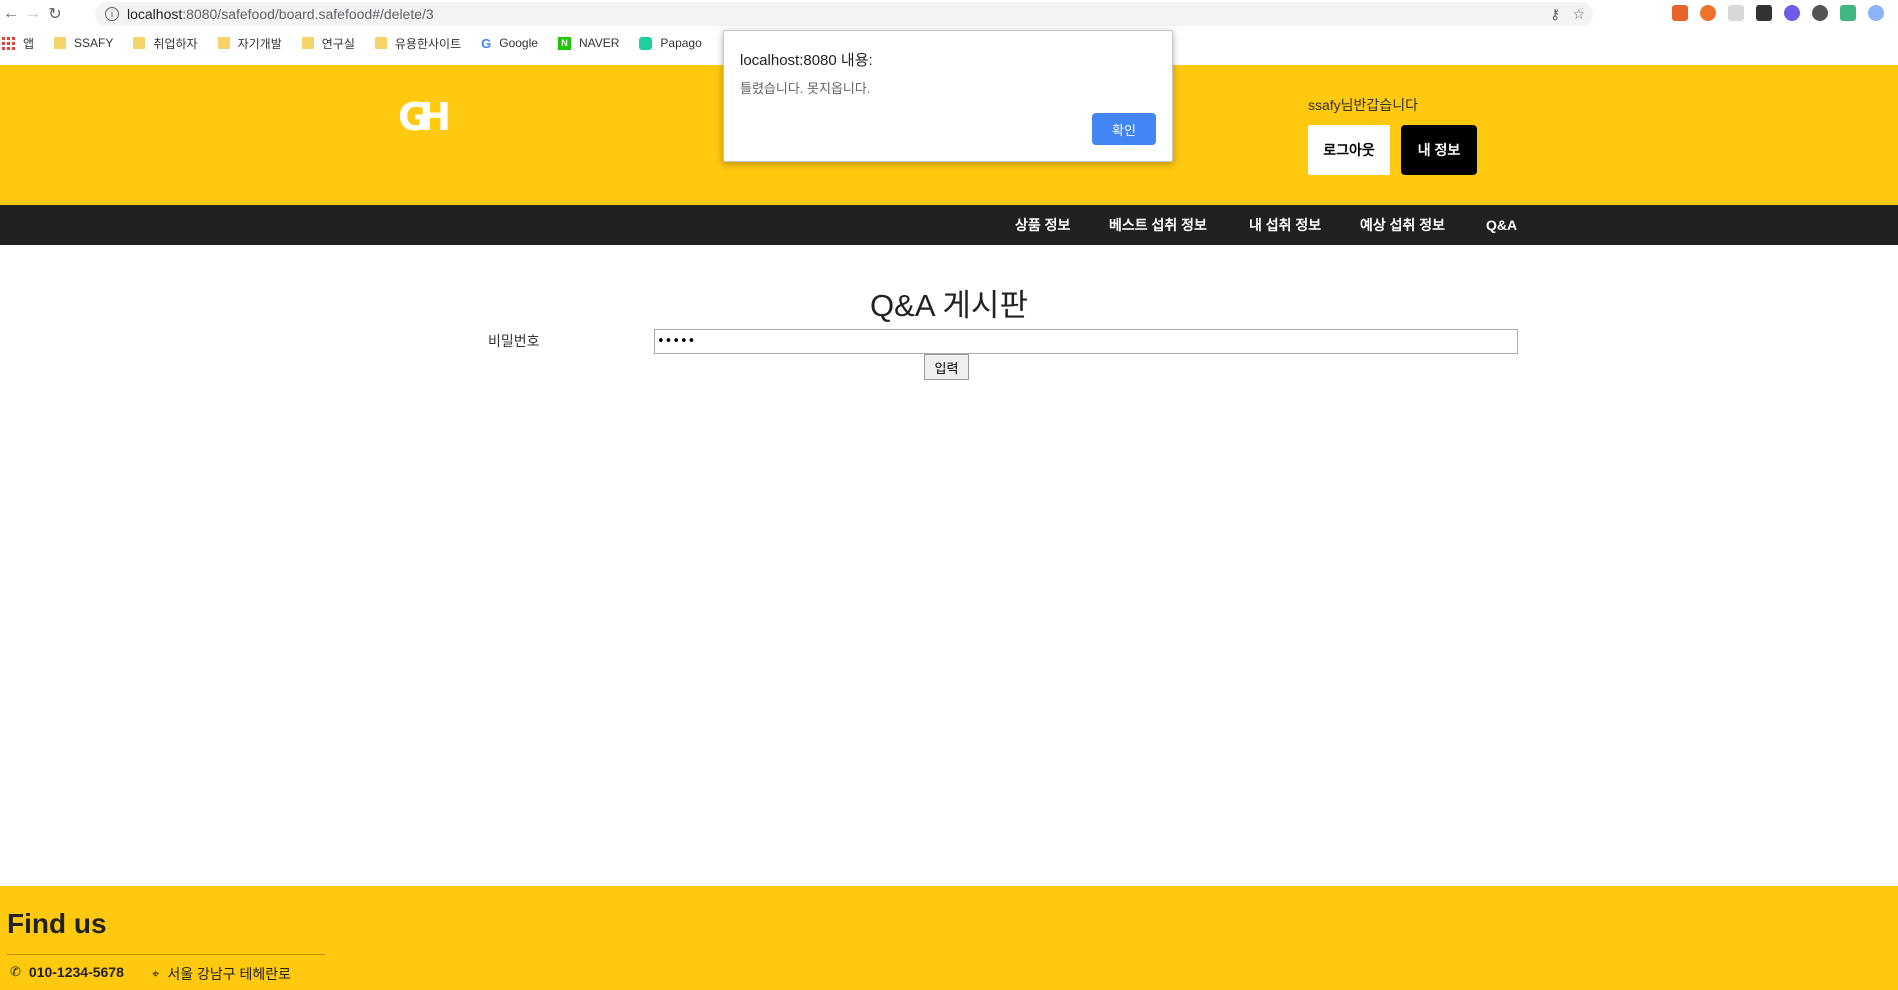 The image size is (1898, 990). What do you see at coordinates (948, 96) in the screenshot?
I see `alert-dialog: localhost:8080 내용: 틀렸습니다. 못지옵니다. 확인` at bounding box center [948, 96].